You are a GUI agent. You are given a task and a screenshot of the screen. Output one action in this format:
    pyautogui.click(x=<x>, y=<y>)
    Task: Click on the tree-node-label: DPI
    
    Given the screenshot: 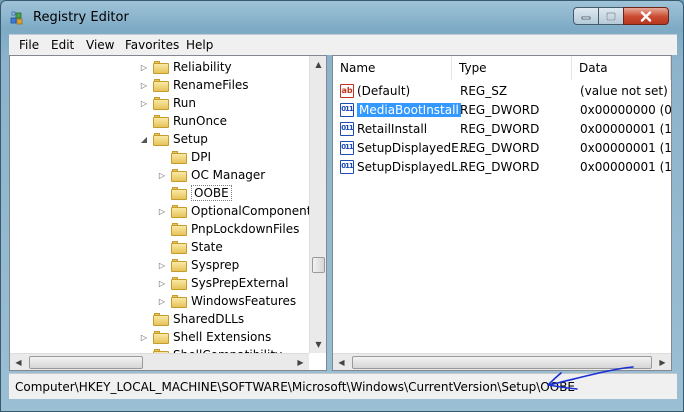 What is the action you would take?
    pyautogui.click(x=201, y=157)
    